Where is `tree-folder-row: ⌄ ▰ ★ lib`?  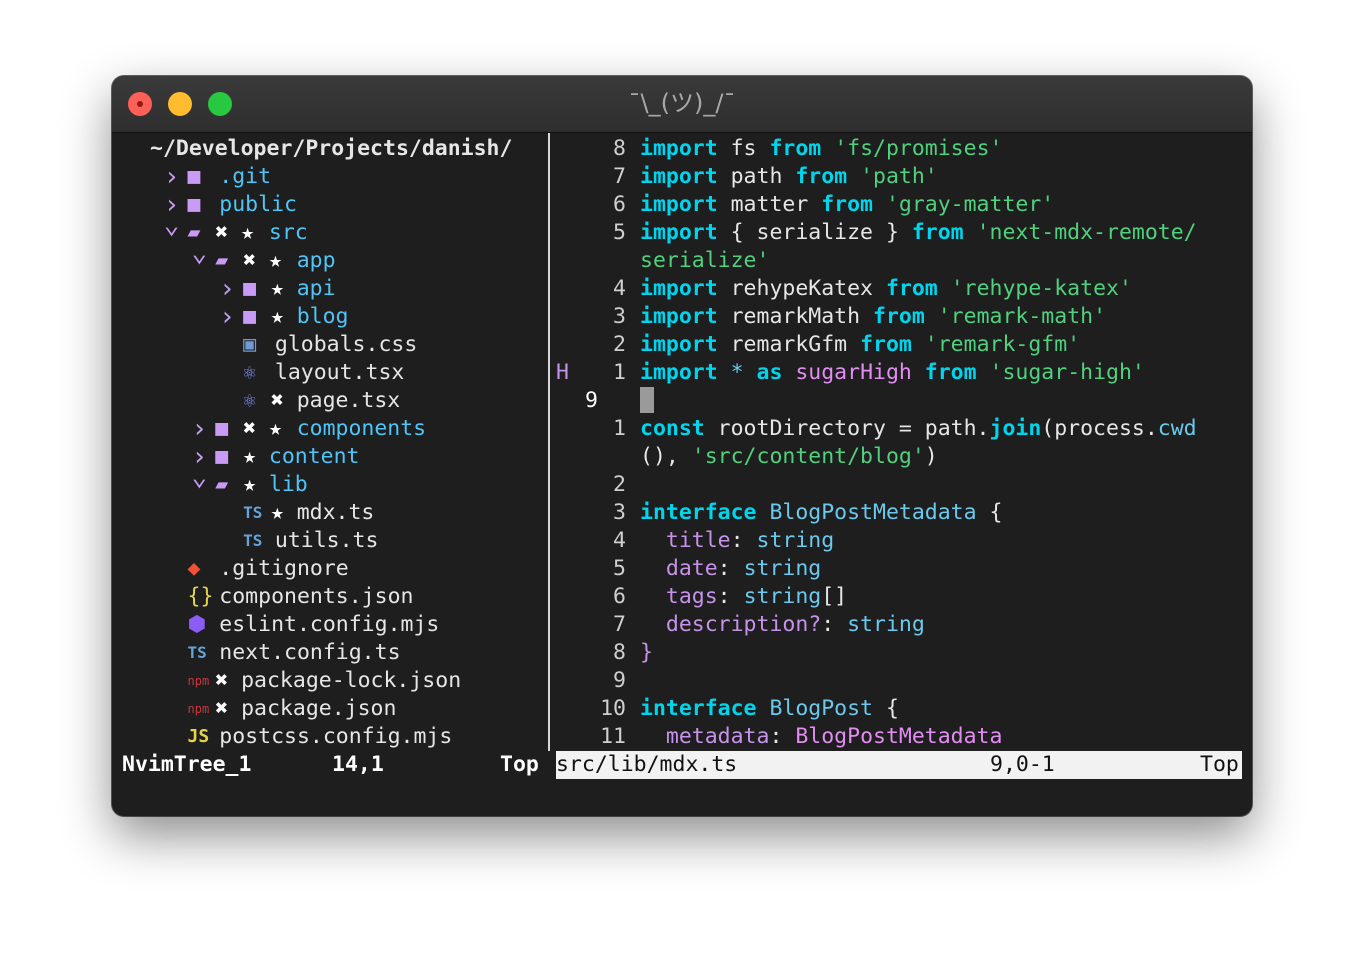
tree-folder-row: ⌄ ▰ ★ lib is located at coordinates (330, 481).